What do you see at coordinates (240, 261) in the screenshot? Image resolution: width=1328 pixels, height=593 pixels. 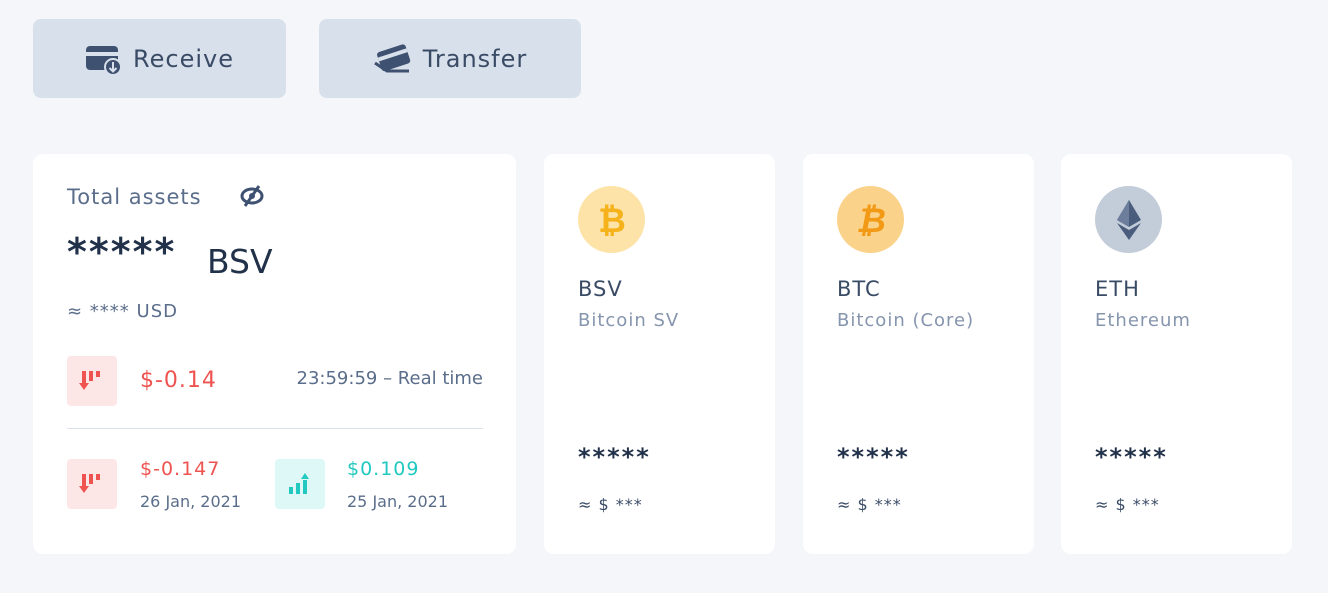 I see `total-unit: BSV` at bounding box center [240, 261].